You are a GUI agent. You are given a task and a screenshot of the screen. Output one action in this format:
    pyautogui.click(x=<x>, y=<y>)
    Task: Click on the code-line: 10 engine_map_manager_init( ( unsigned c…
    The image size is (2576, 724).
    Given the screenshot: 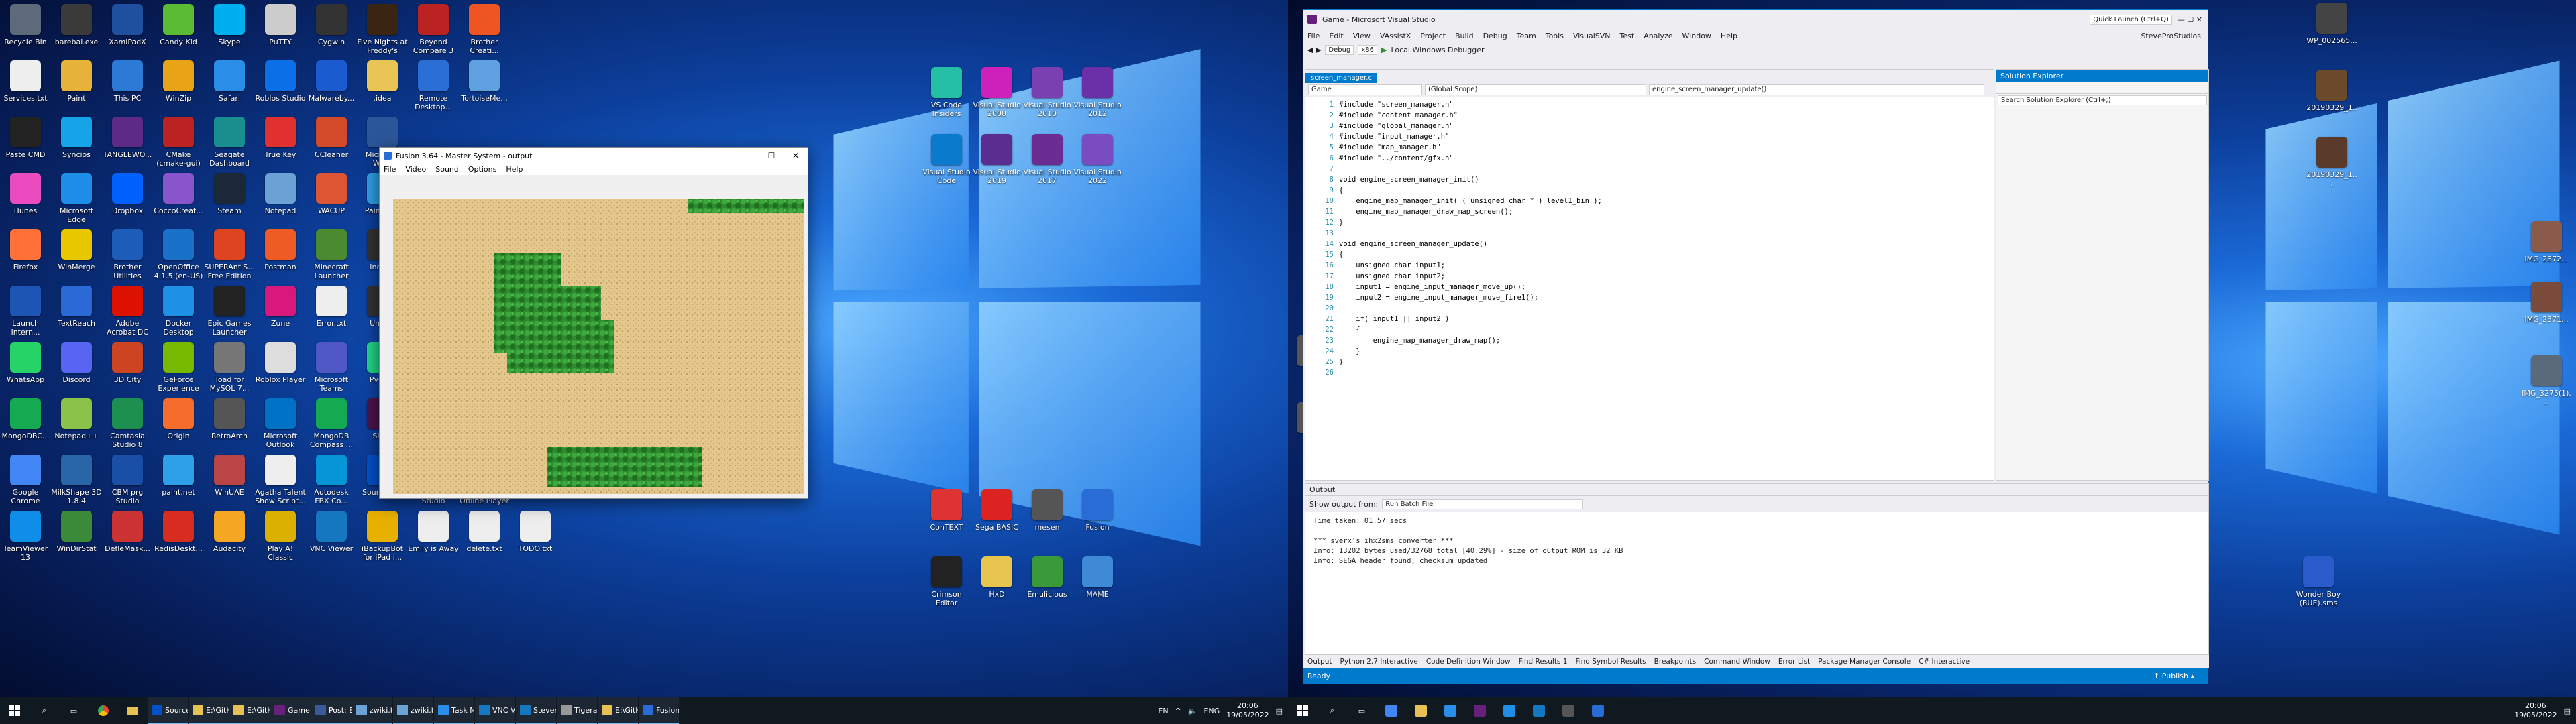 What is the action you would take?
    pyautogui.click(x=1649, y=201)
    